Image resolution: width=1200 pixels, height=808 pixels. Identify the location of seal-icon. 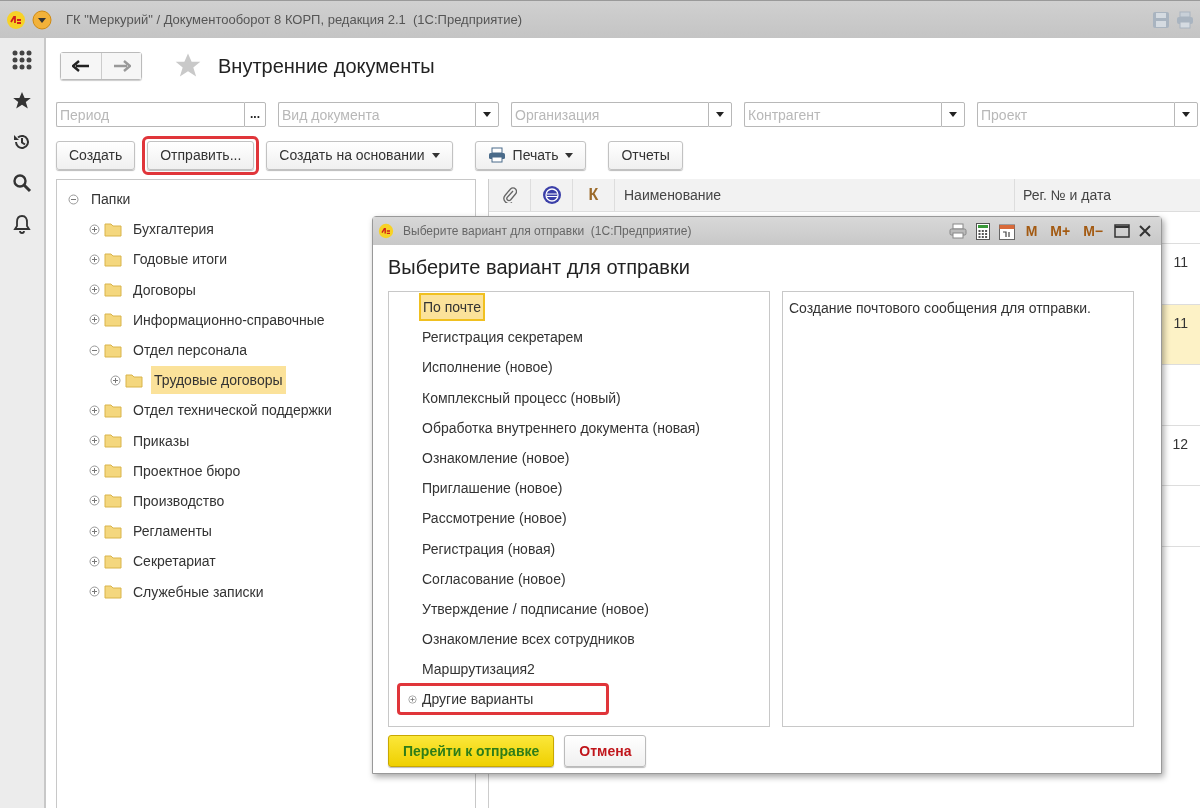
(551, 195).